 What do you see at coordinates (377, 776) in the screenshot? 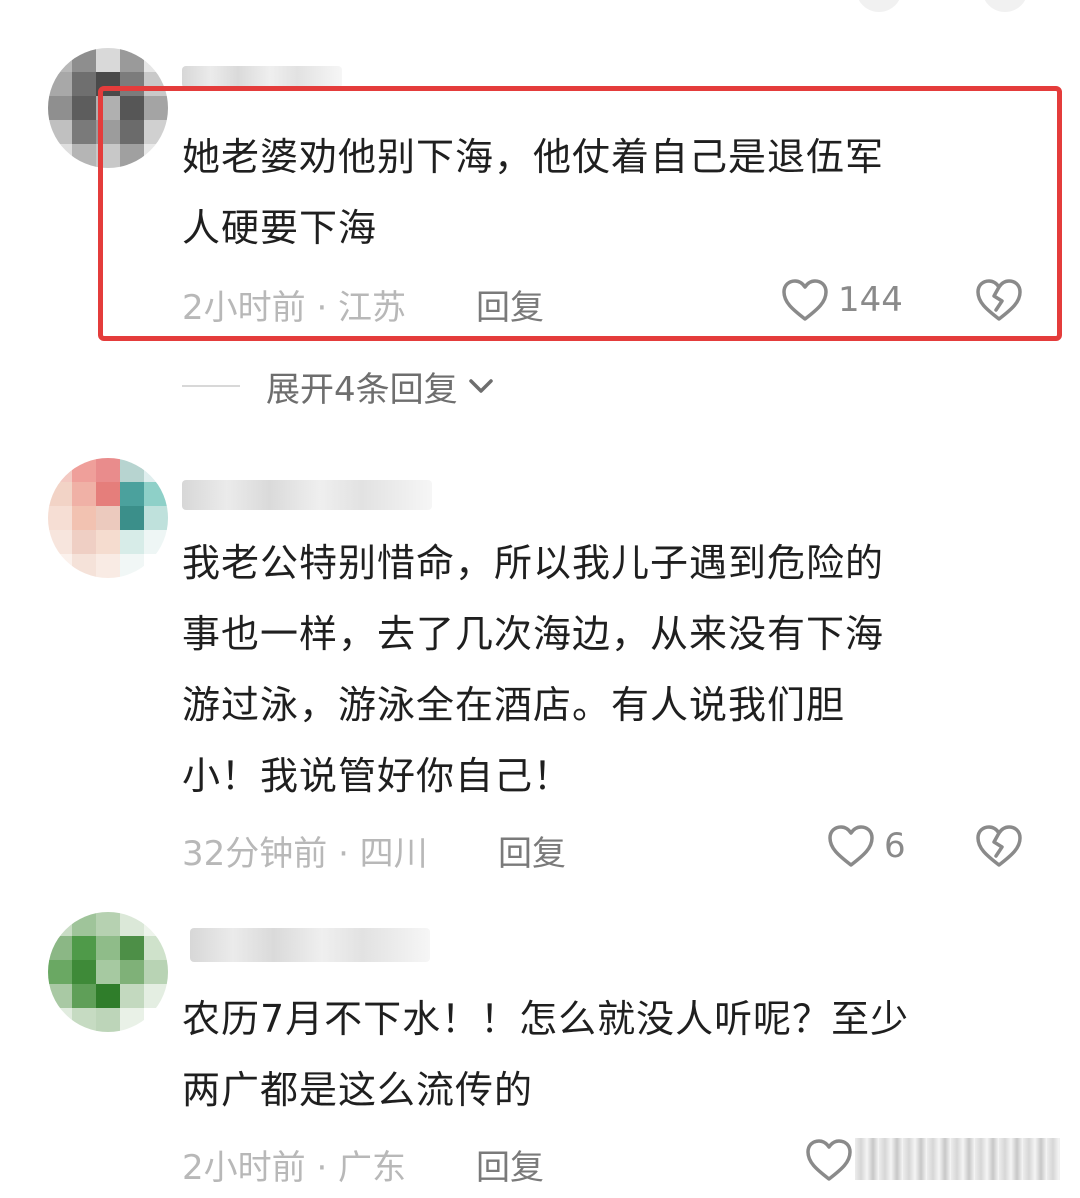
I see `comment-text-line: 小！我说管好你自己！` at bounding box center [377, 776].